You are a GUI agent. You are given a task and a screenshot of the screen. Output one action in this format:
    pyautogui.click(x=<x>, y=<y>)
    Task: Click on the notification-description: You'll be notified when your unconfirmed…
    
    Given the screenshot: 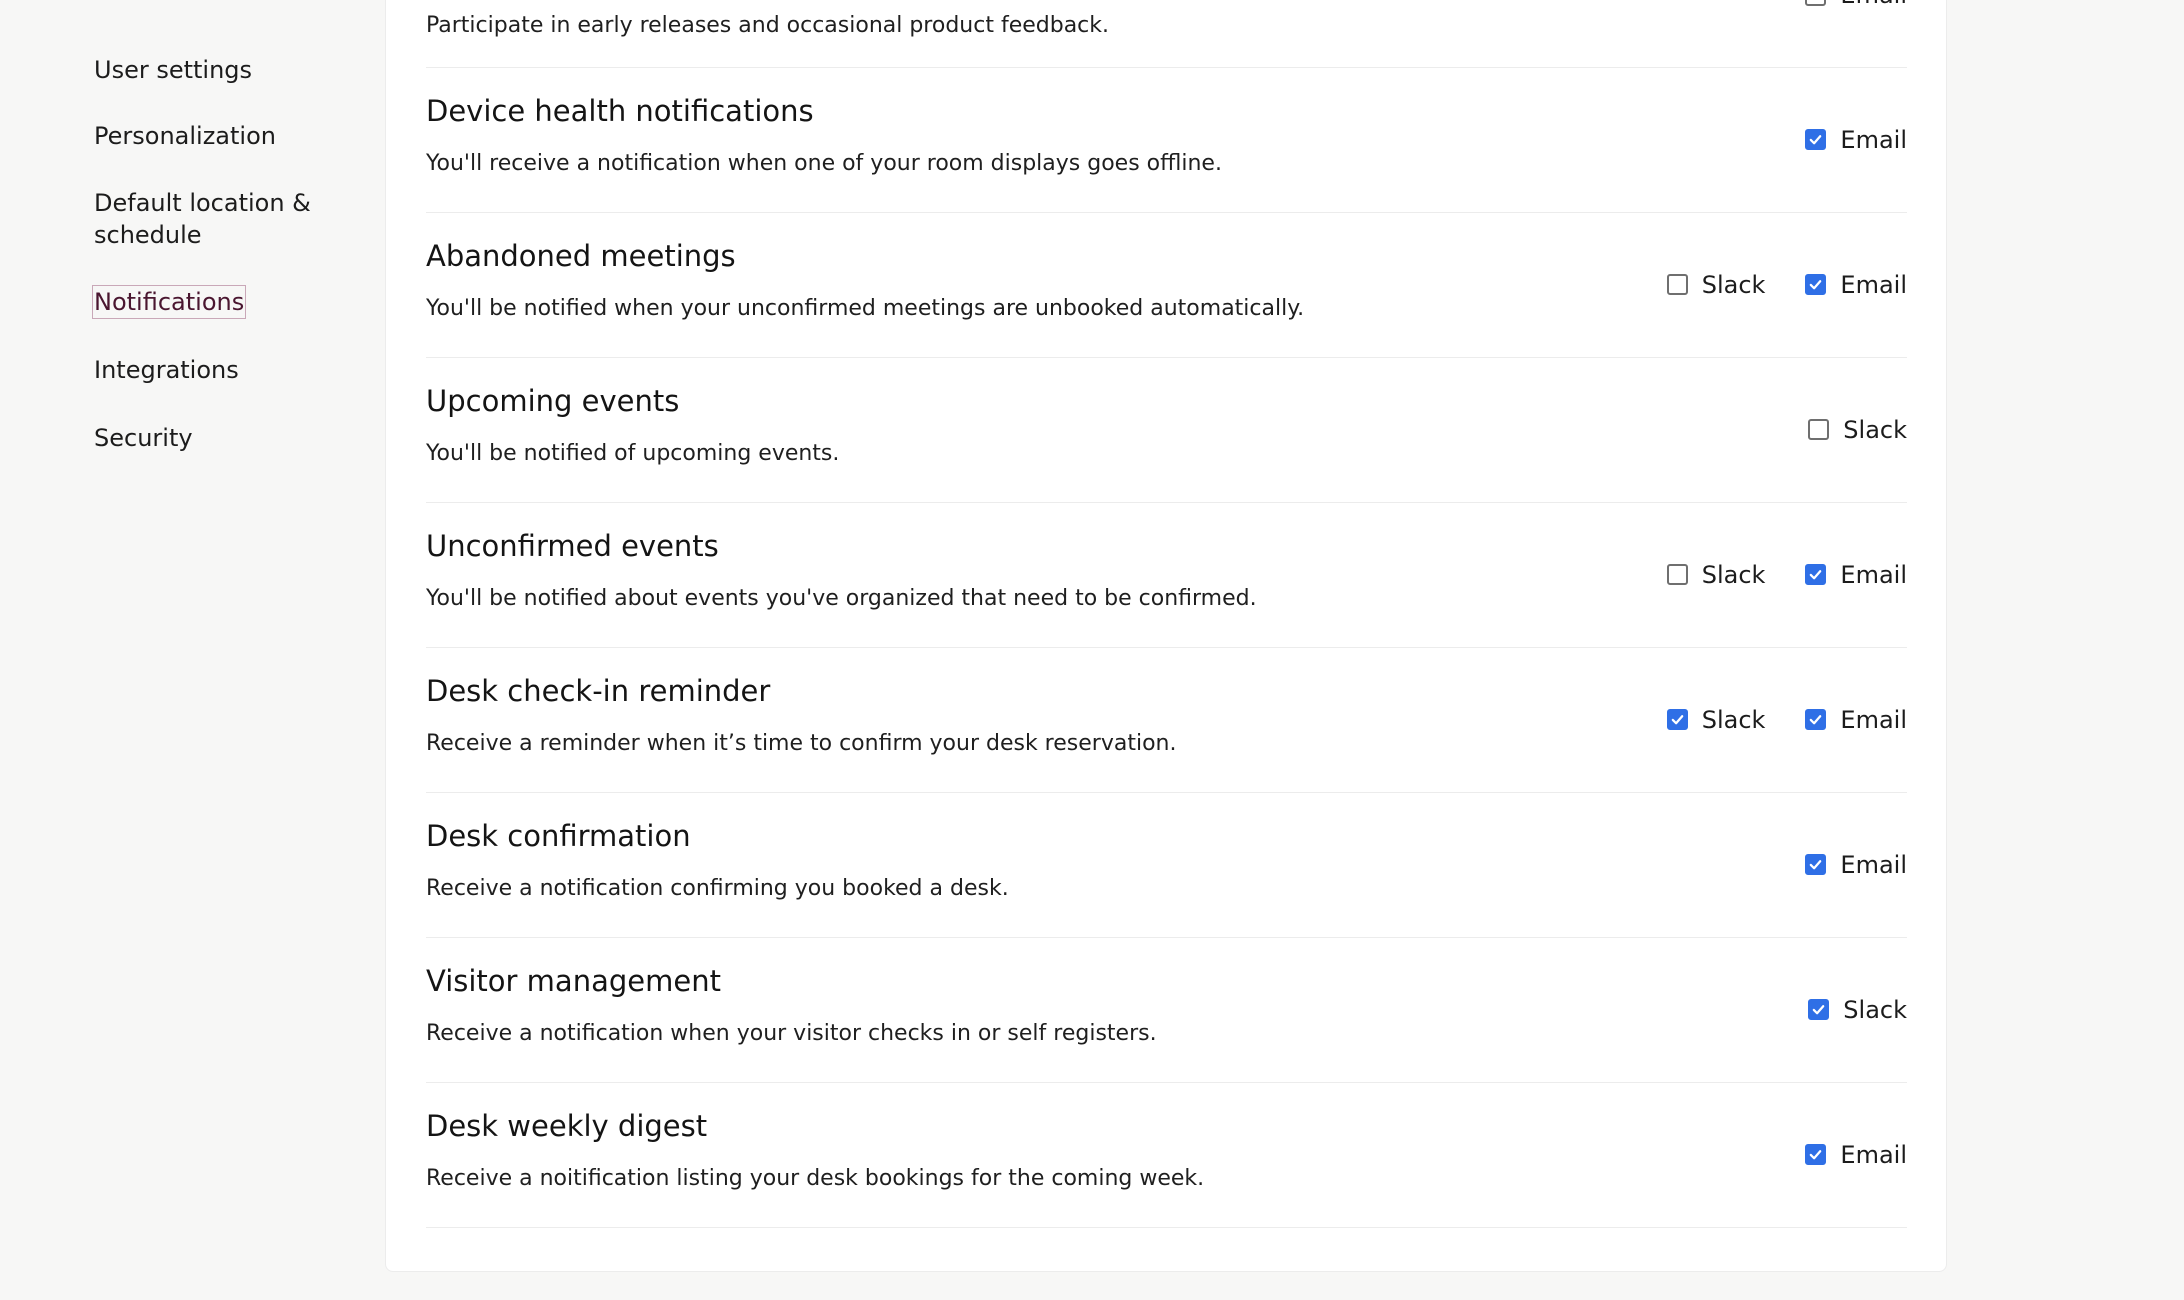 What is the action you would take?
    pyautogui.click(x=865, y=308)
    